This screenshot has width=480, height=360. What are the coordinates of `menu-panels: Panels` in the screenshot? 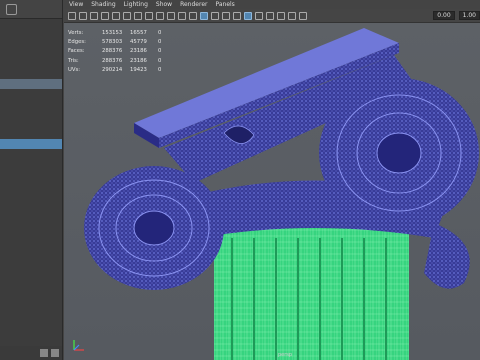 It's located at (224, 4).